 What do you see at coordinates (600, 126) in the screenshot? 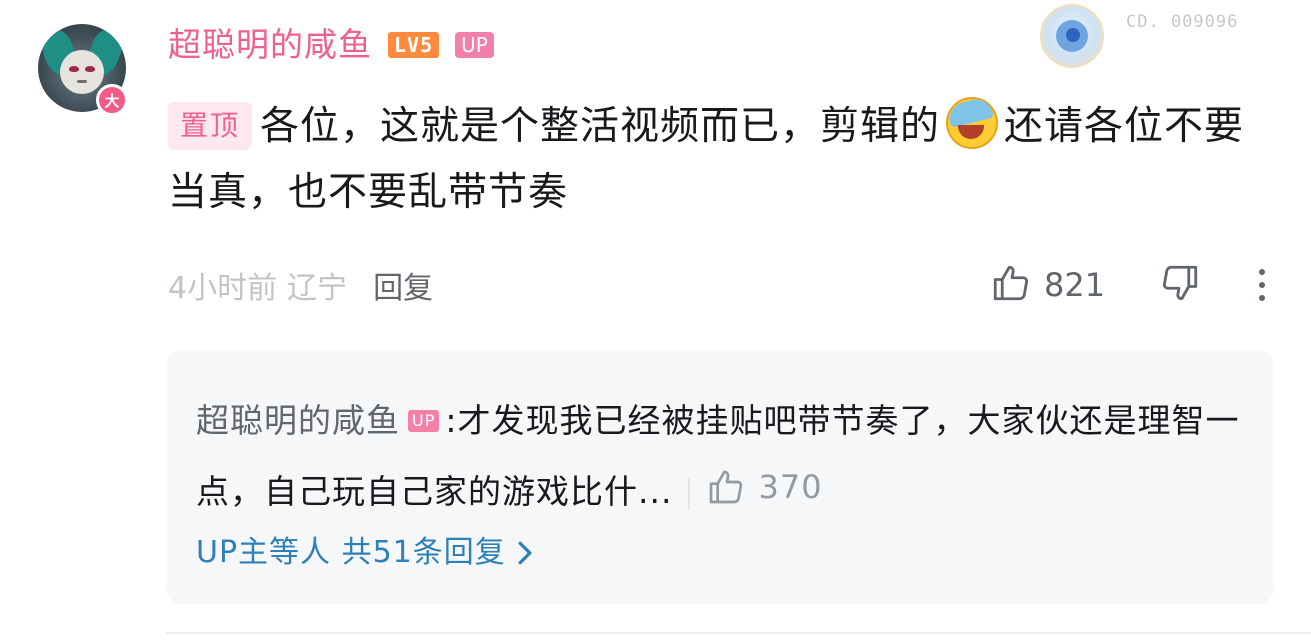
I see `comment-text-part1: 各位，这就是个整活视频而已，剪辑的` at bounding box center [600, 126].